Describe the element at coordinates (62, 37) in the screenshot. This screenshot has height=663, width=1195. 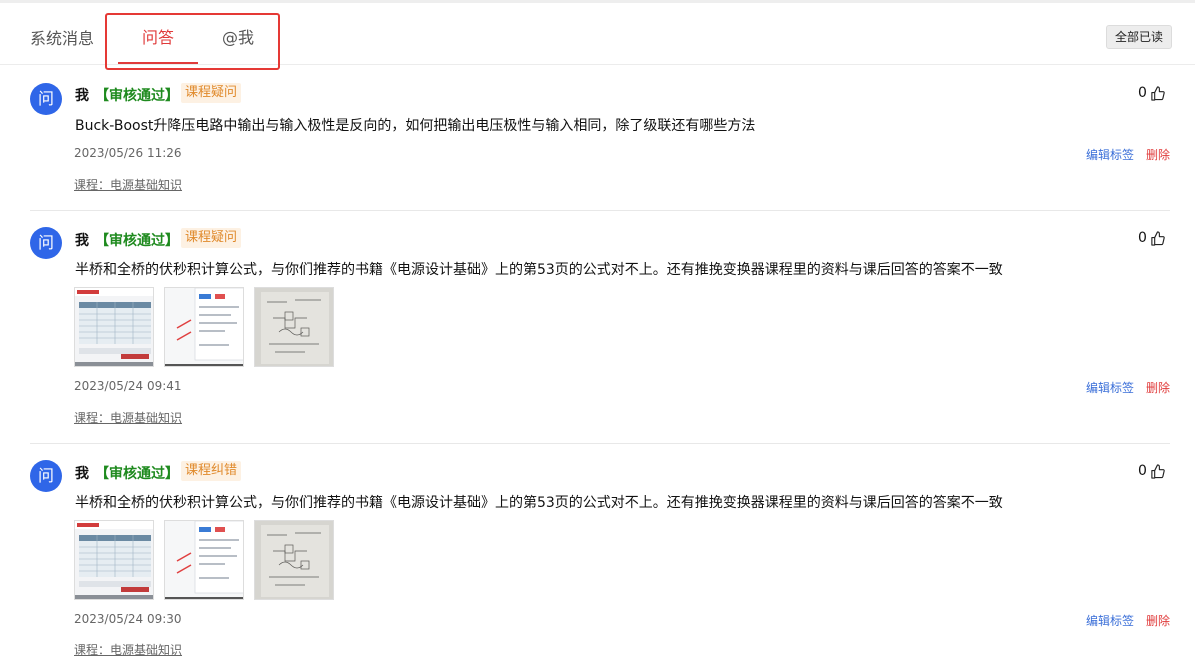
I see `tab-system-messages: 系统消息` at that location.